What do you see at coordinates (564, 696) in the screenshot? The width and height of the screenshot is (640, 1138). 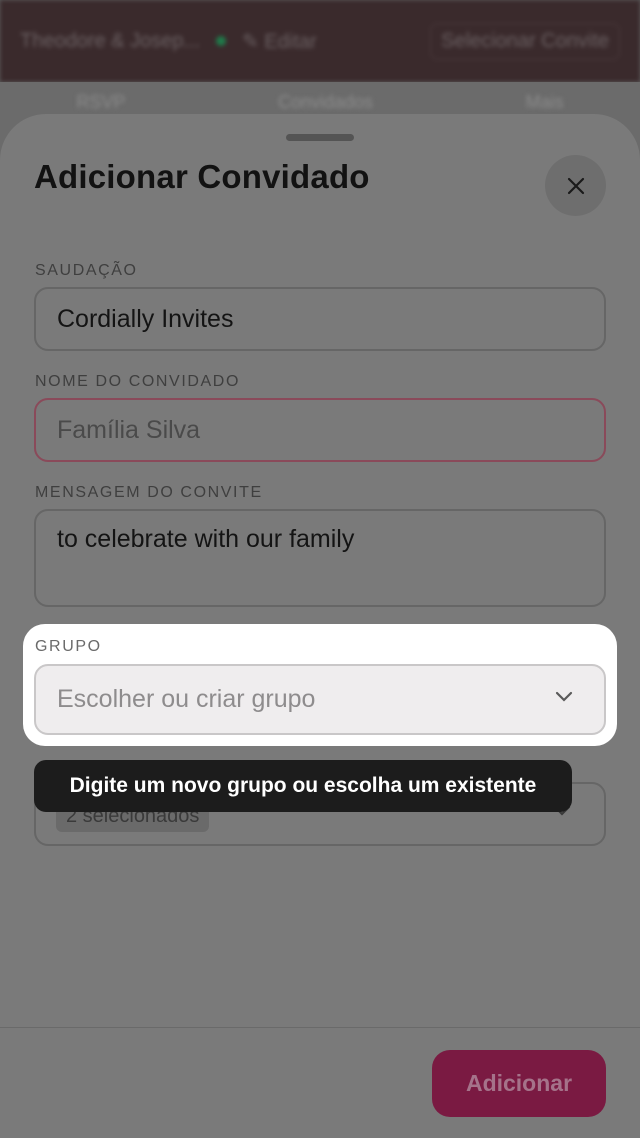 I see `chevron-down-icon` at bounding box center [564, 696].